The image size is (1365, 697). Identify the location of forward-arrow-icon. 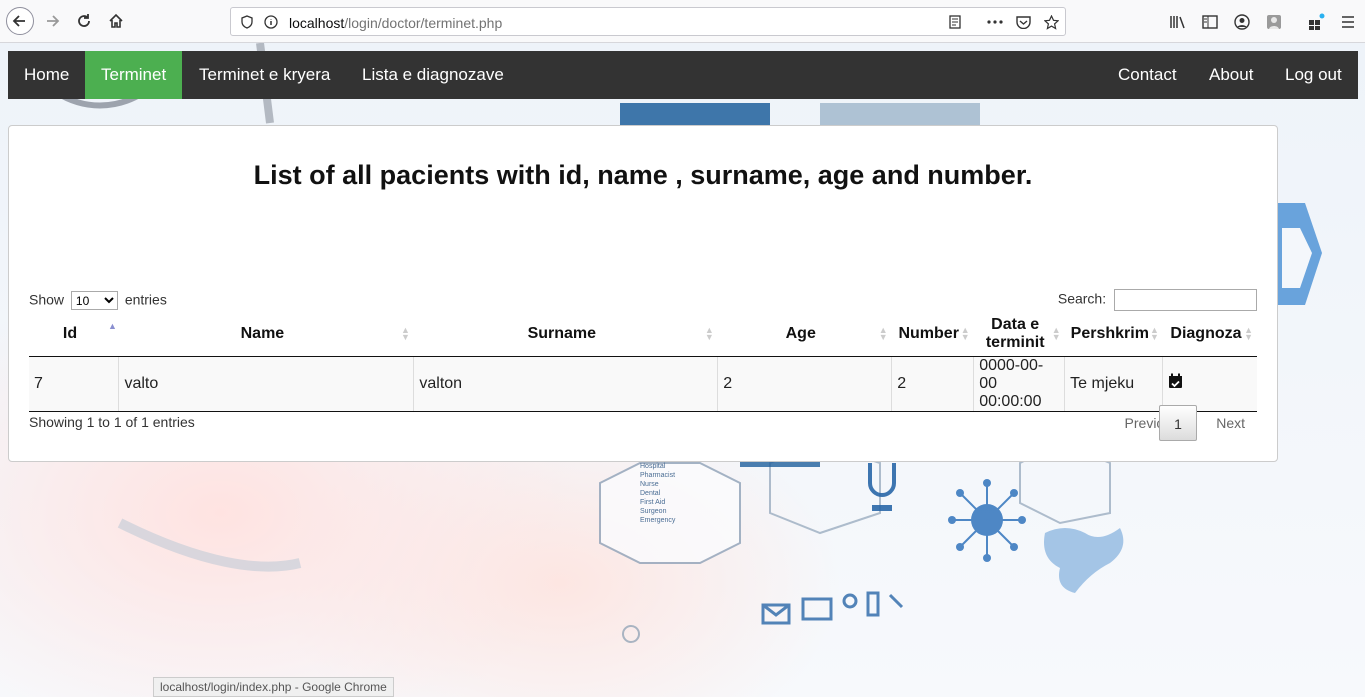
(53, 21).